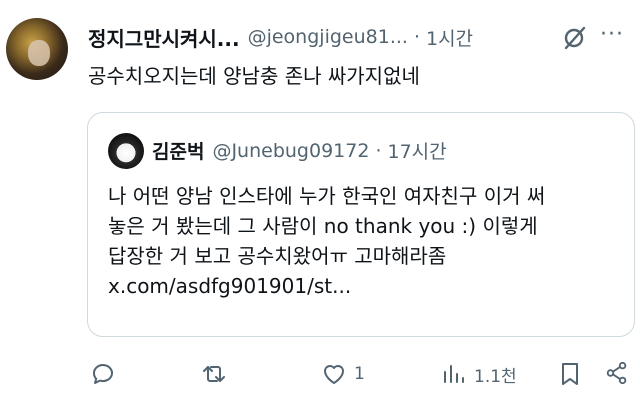 The height and width of the screenshot is (407, 640). I want to click on quoted-author-name: 김준벅, so click(178, 150).